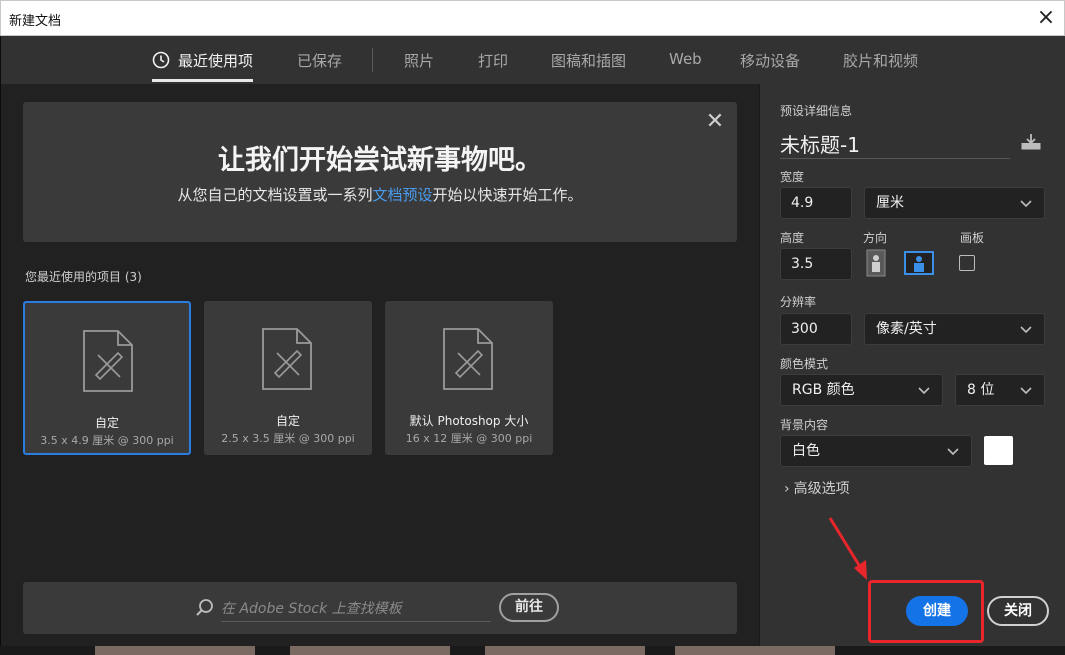  I want to click on tab-web: Web, so click(685, 59).